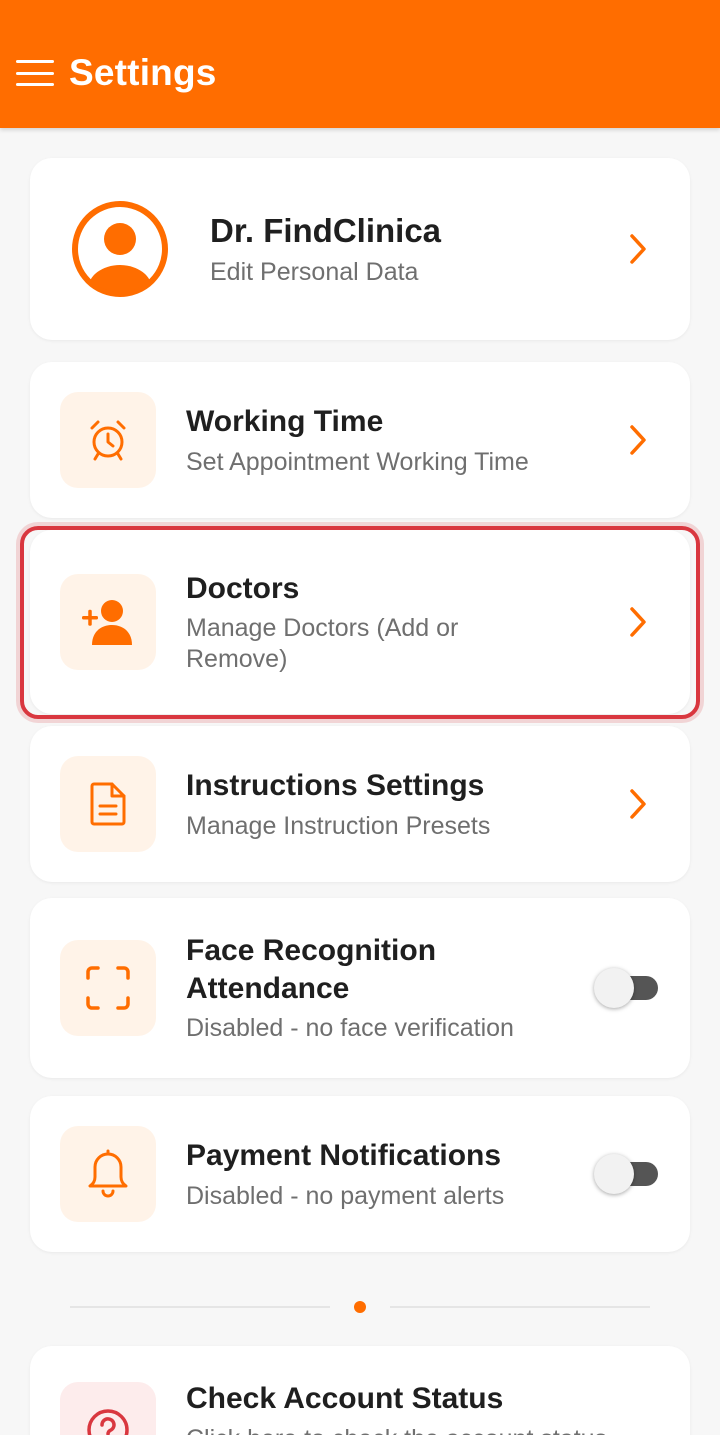  Describe the element at coordinates (108, 804) in the screenshot. I see `document-icon` at that location.